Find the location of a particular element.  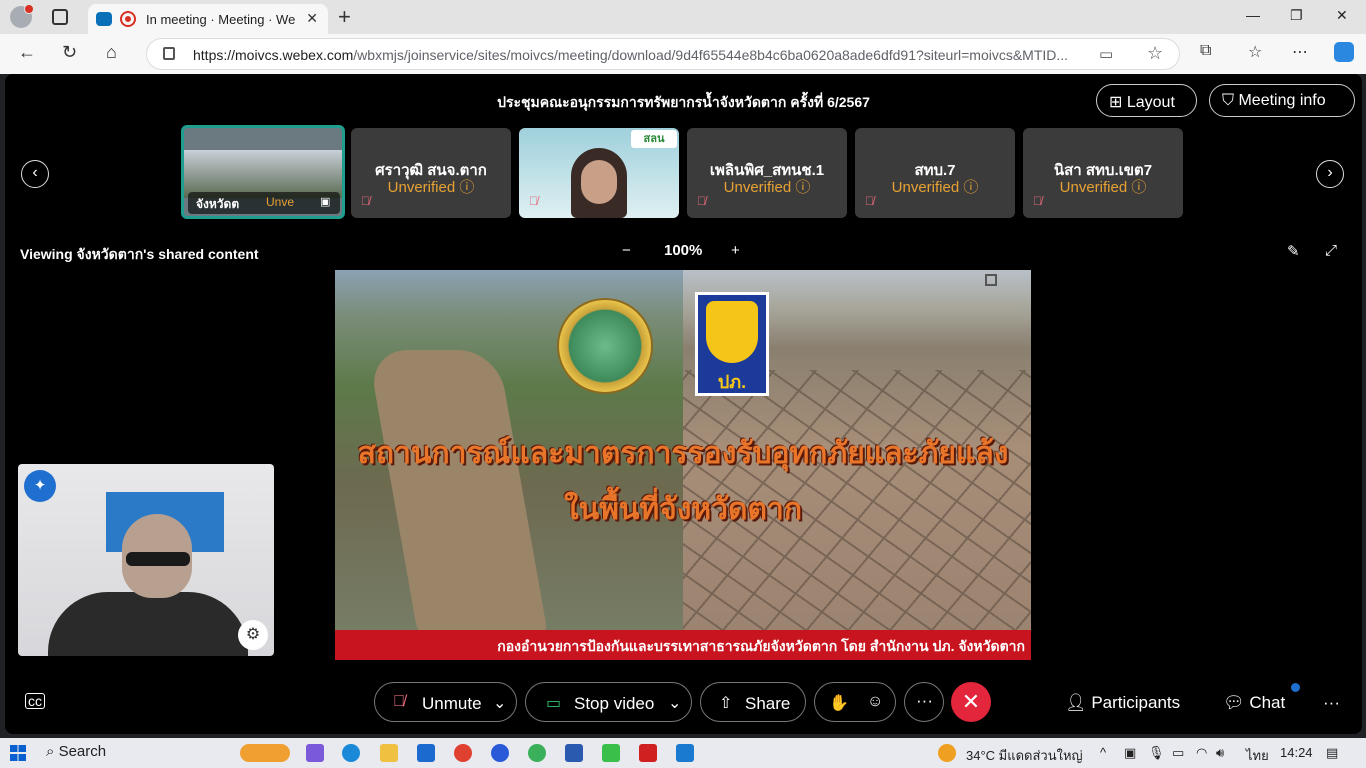

zoom-icon is located at coordinates (500, 753).